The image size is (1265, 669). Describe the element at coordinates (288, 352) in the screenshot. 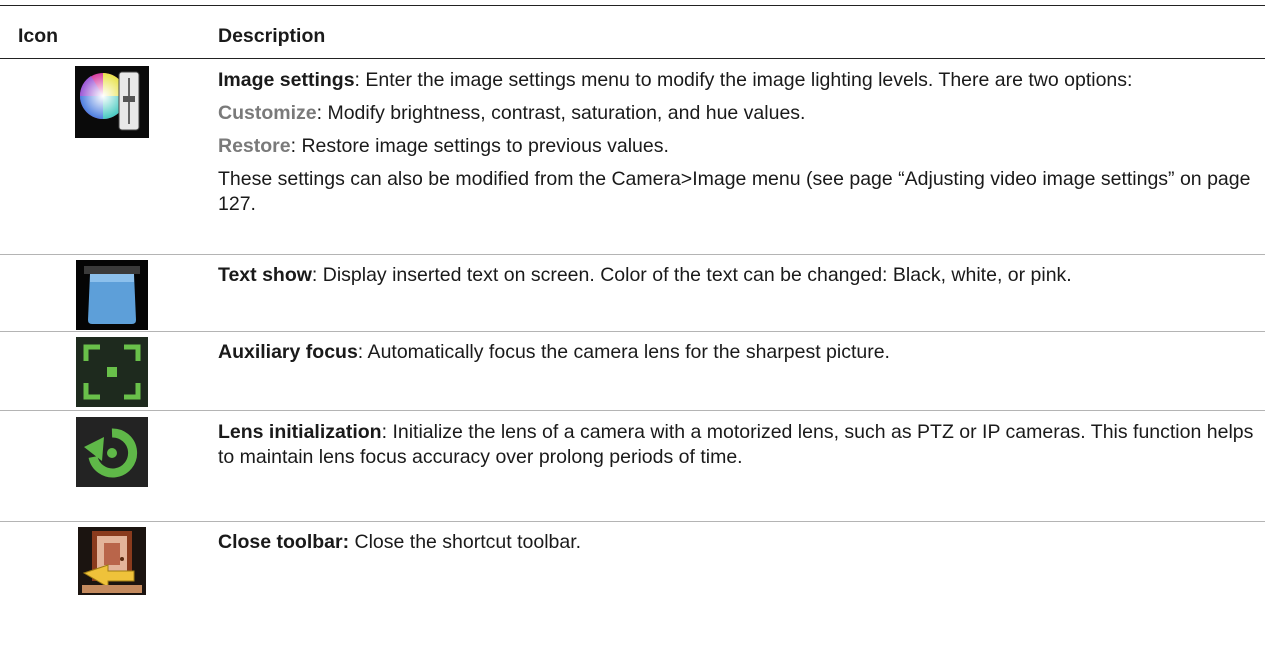

I see `row-title: Auxiliary focus` at that location.